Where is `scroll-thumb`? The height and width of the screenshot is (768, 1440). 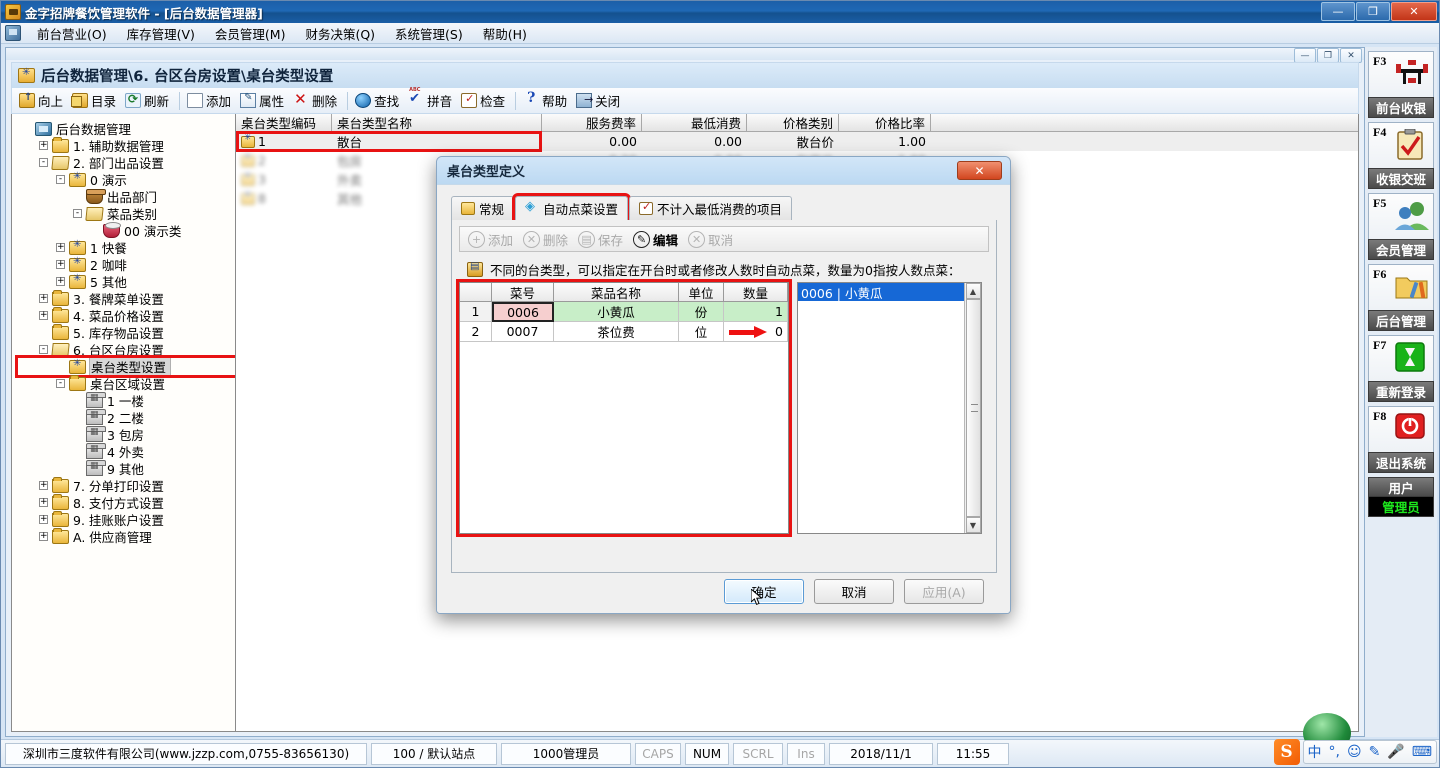 scroll-thumb is located at coordinates (973, 408).